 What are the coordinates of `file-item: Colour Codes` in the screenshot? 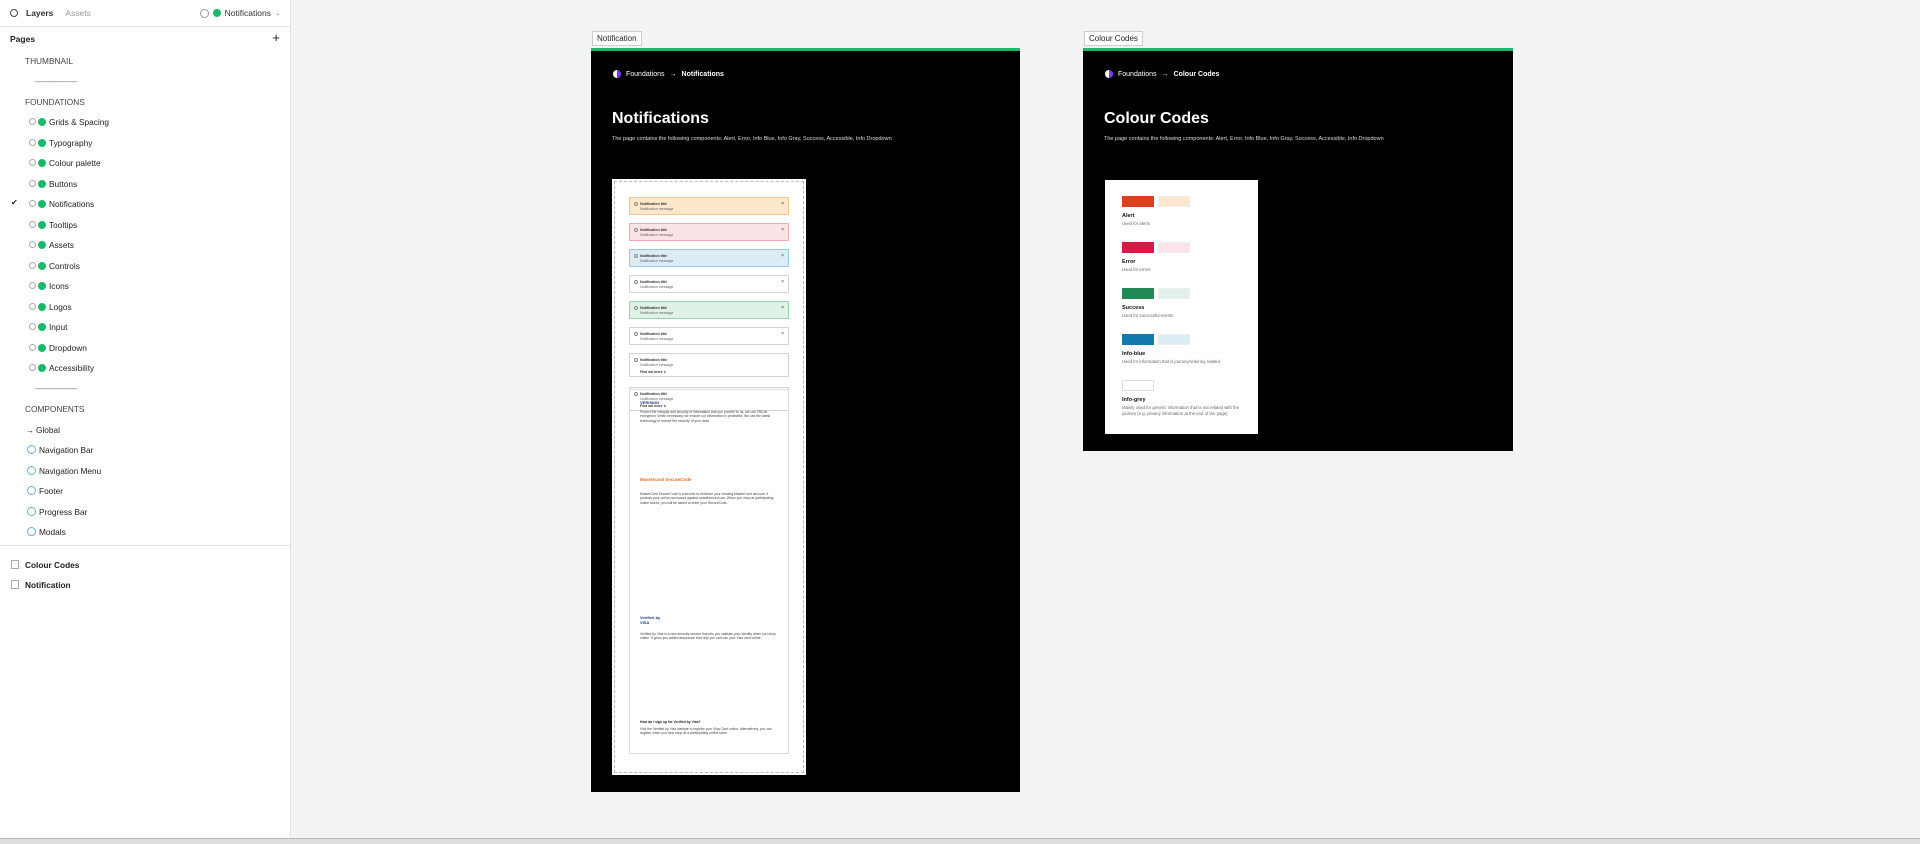 It's located at (145, 565).